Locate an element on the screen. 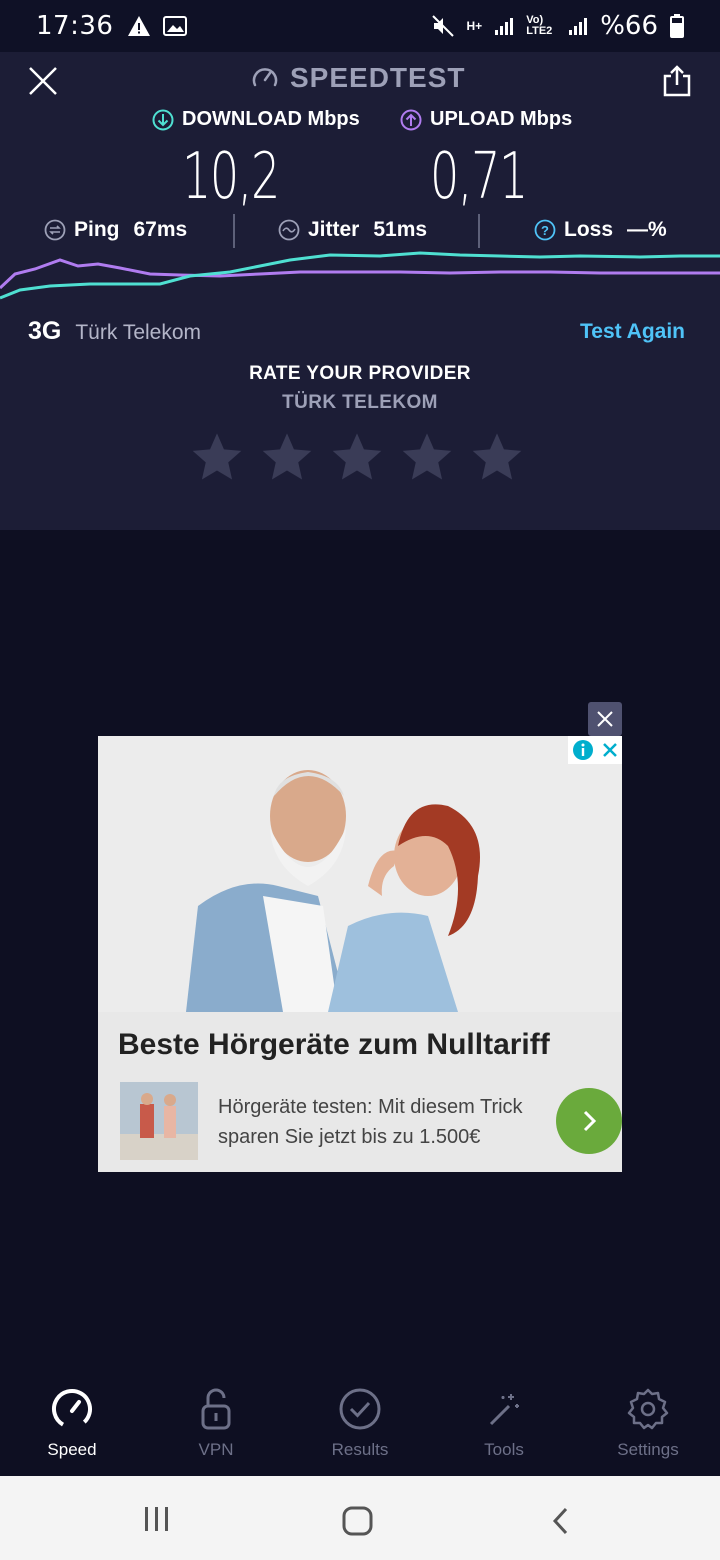 Image resolution: width=720 pixels, height=1560 pixels. system-navigation-bar is located at coordinates (360, 1518).